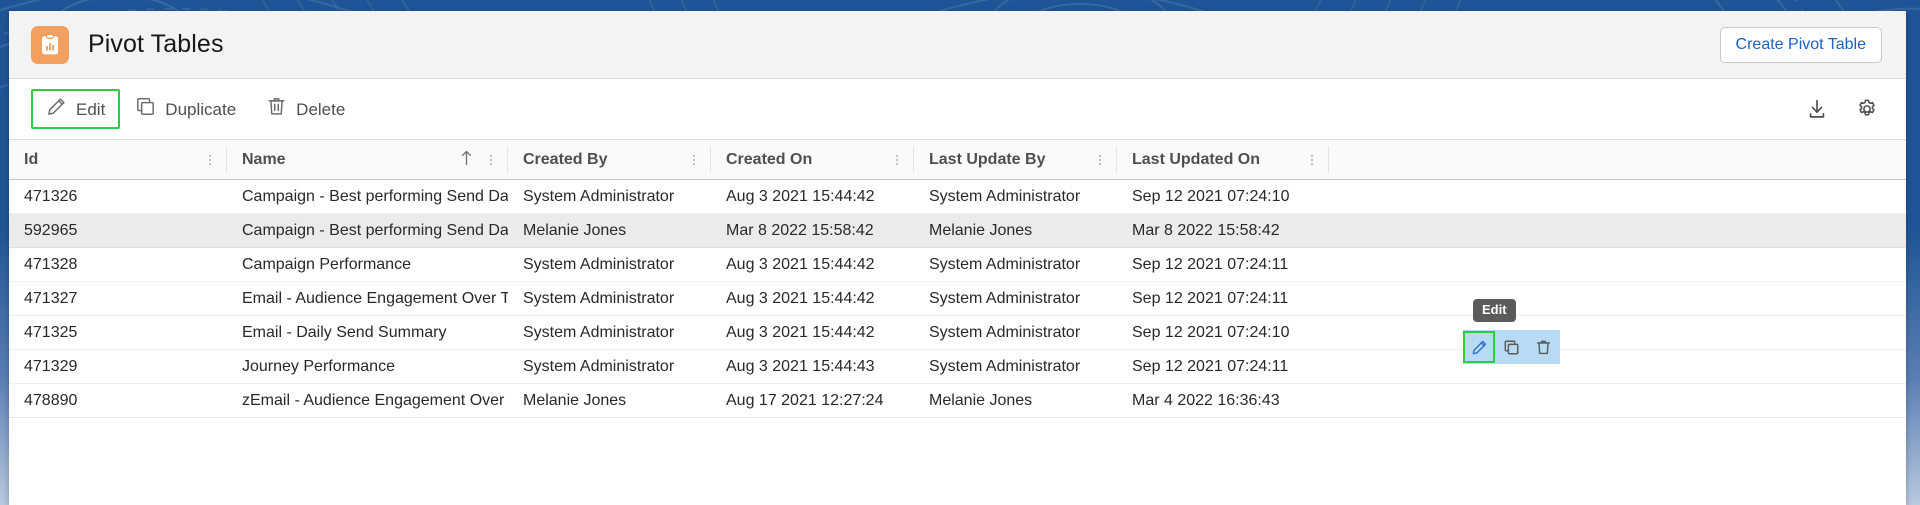  I want to click on column-header-last-update-by: Last Update By, so click(1015, 159).